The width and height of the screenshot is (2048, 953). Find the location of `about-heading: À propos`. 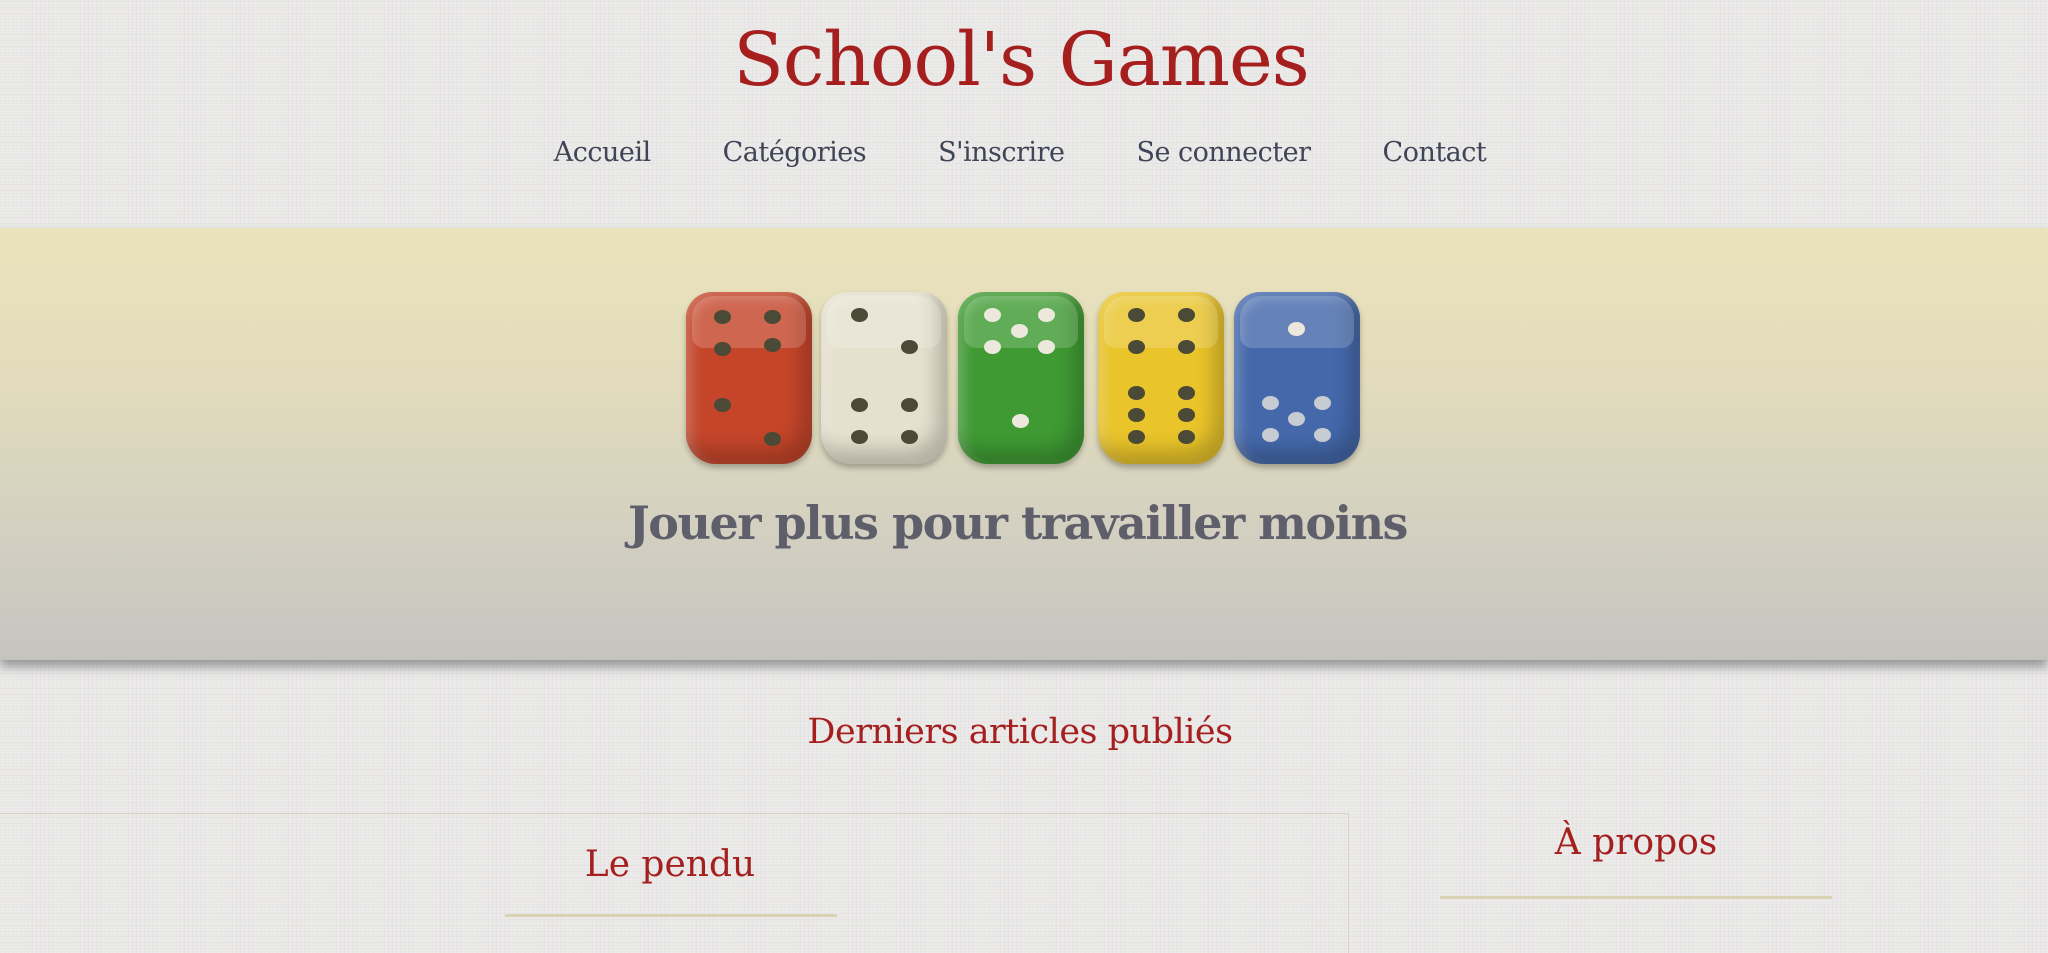

about-heading: À propos is located at coordinates (1636, 842).